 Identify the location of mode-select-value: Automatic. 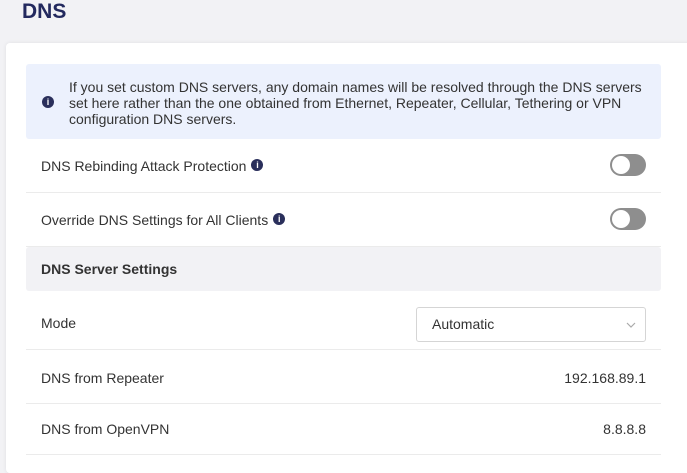
(463, 324).